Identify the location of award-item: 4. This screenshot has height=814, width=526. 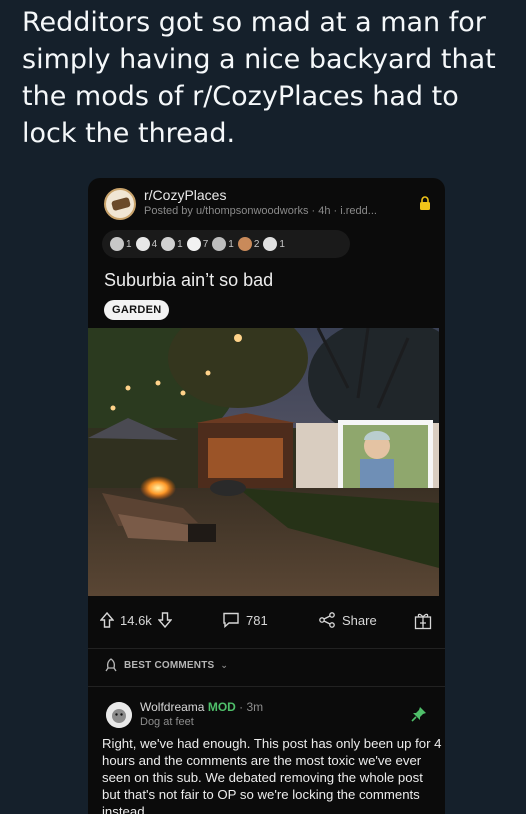
(146, 244).